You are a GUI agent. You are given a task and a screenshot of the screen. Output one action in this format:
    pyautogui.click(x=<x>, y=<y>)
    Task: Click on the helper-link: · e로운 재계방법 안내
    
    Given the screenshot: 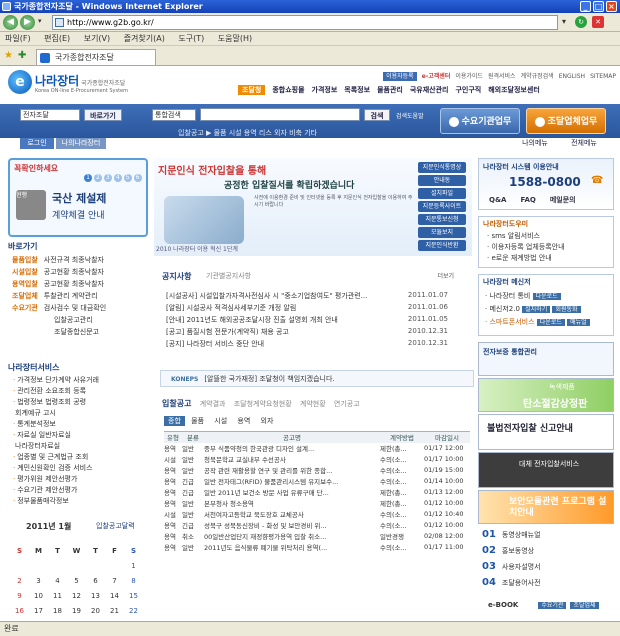 What is the action you would take?
    pyautogui.click(x=519, y=258)
    